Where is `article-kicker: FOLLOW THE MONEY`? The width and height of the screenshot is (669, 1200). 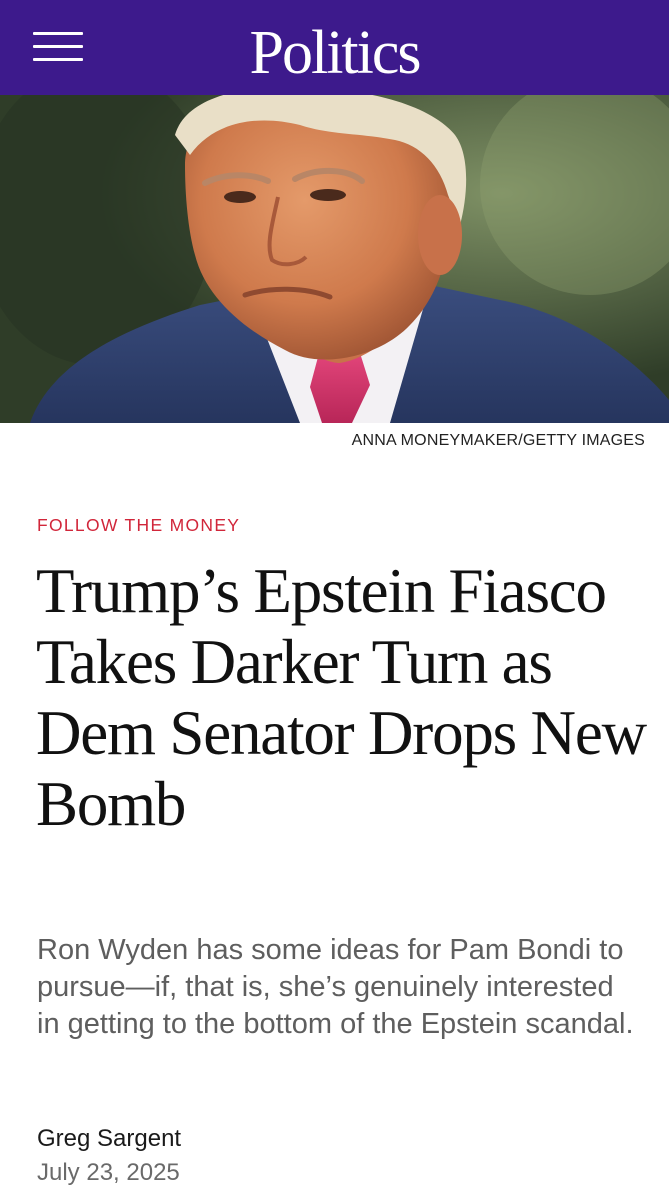
article-kicker: FOLLOW THE MONEY is located at coordinates (138, 525).